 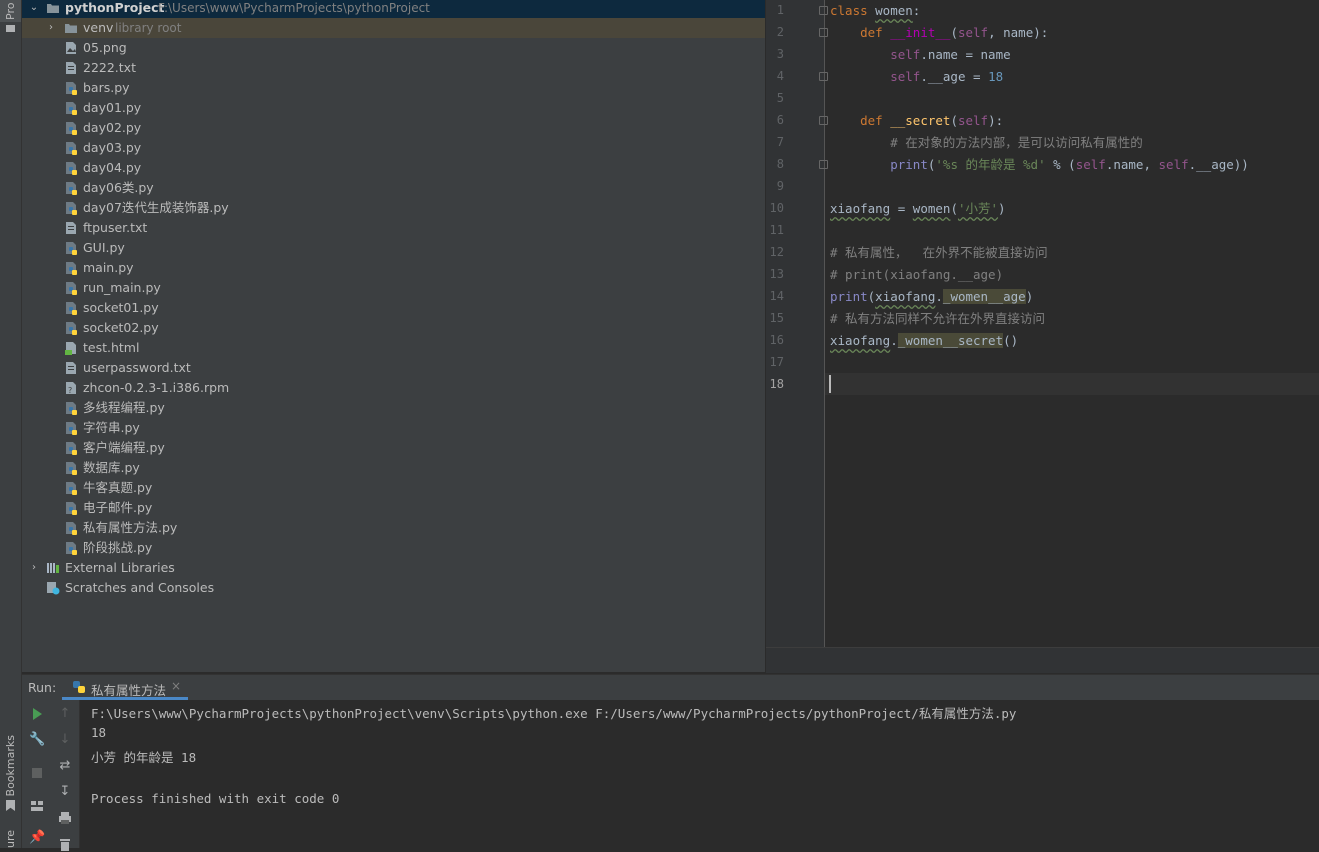 I want to click on expand-arrow-icon: ⌄, so click(x=34, y=9).